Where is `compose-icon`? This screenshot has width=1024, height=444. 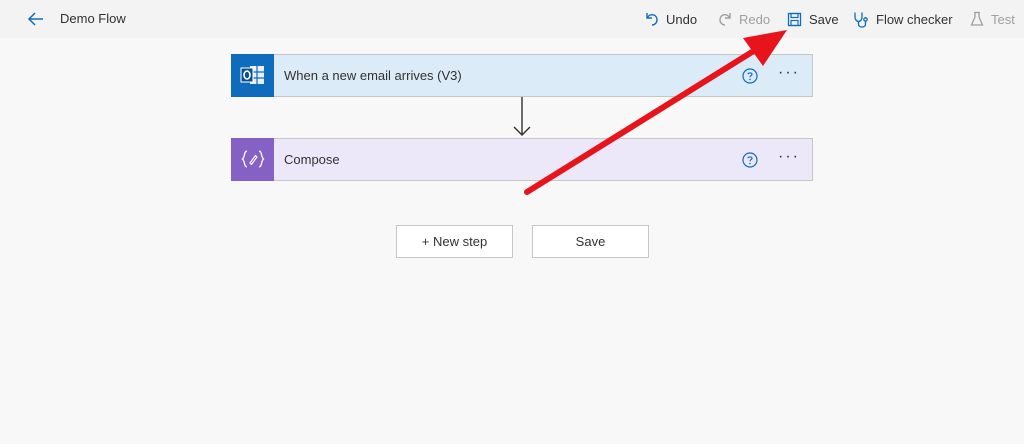 compose-icon is located at coordinates (252, 159).